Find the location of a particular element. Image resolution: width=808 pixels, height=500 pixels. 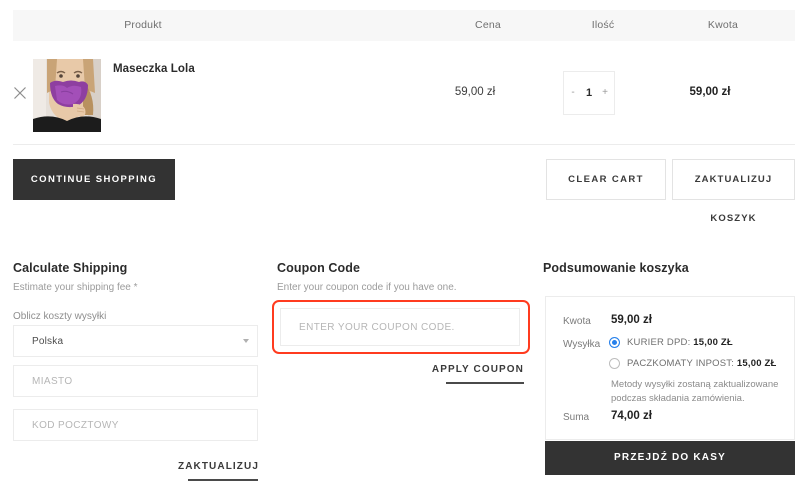

shipping-option-dpd-label: KURIER DPD: 15,00 ZŁ is located at coordinates (680, 342).